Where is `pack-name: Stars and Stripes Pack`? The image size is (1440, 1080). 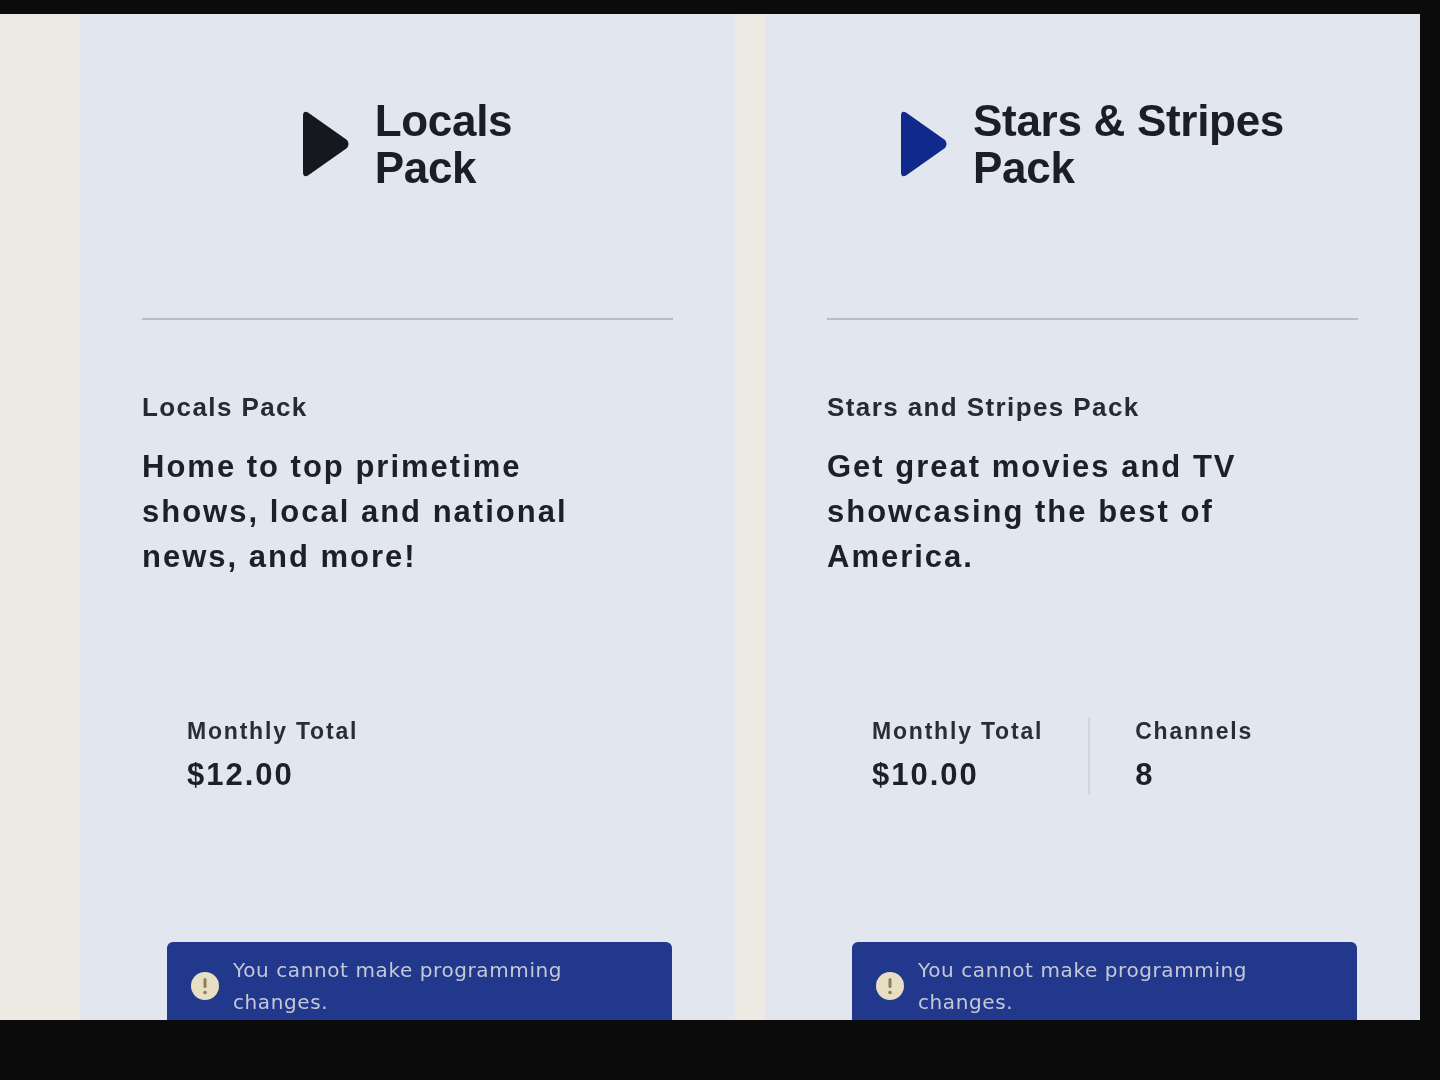
pack-name: Stars and Stripes Pack is located at coordinates (984, 407).